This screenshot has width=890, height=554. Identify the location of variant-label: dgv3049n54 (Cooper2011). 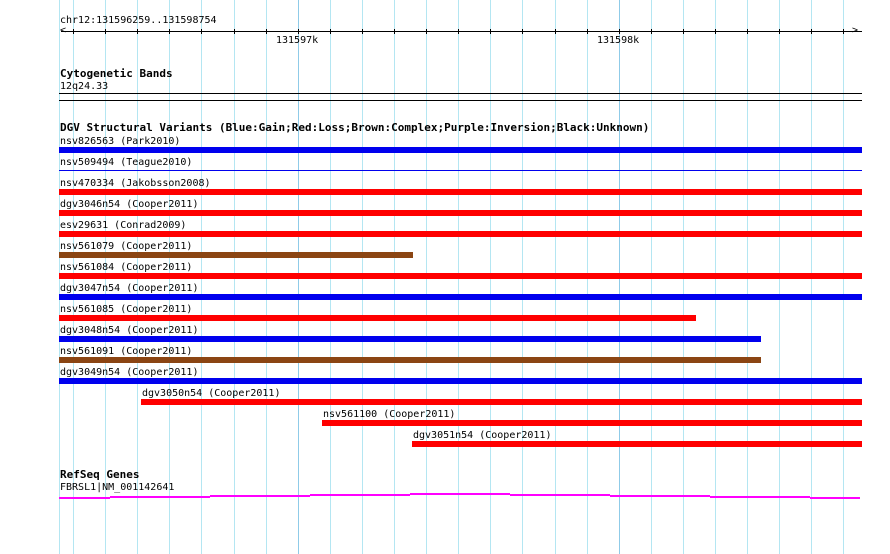
(129, 372).